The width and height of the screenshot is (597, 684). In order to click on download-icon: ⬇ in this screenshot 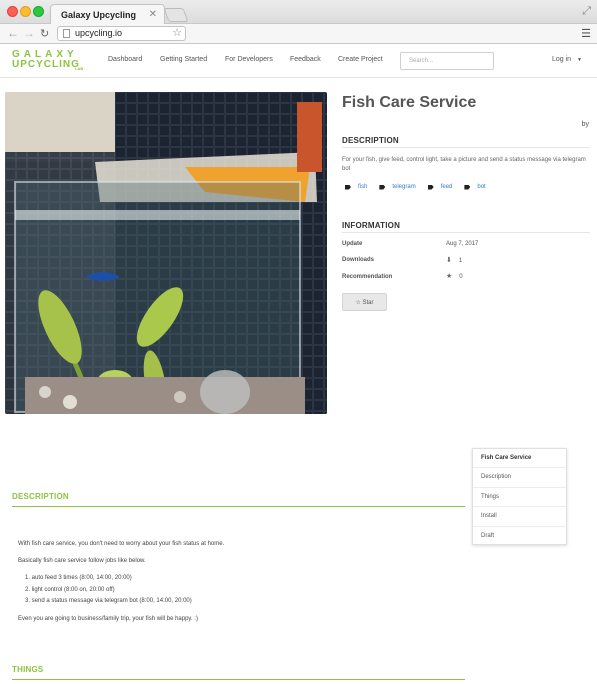, I will do `click(449, 260)`.